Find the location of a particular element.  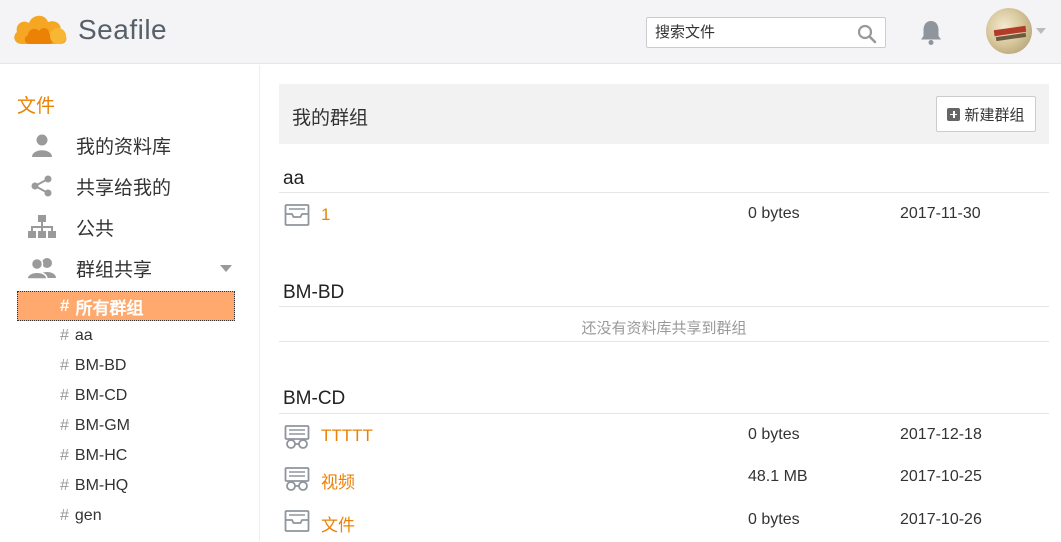

page-title: 我的群组 is located at coordinates (330, 118).